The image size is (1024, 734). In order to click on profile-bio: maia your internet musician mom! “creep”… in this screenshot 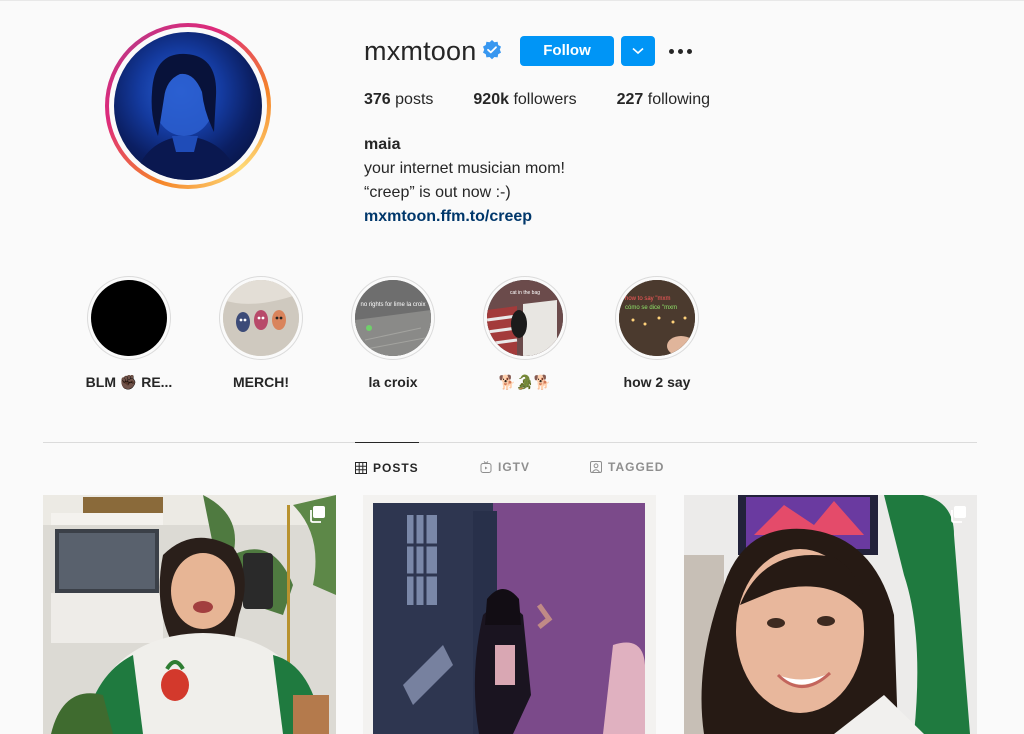, I will do `click(464, 181)`.